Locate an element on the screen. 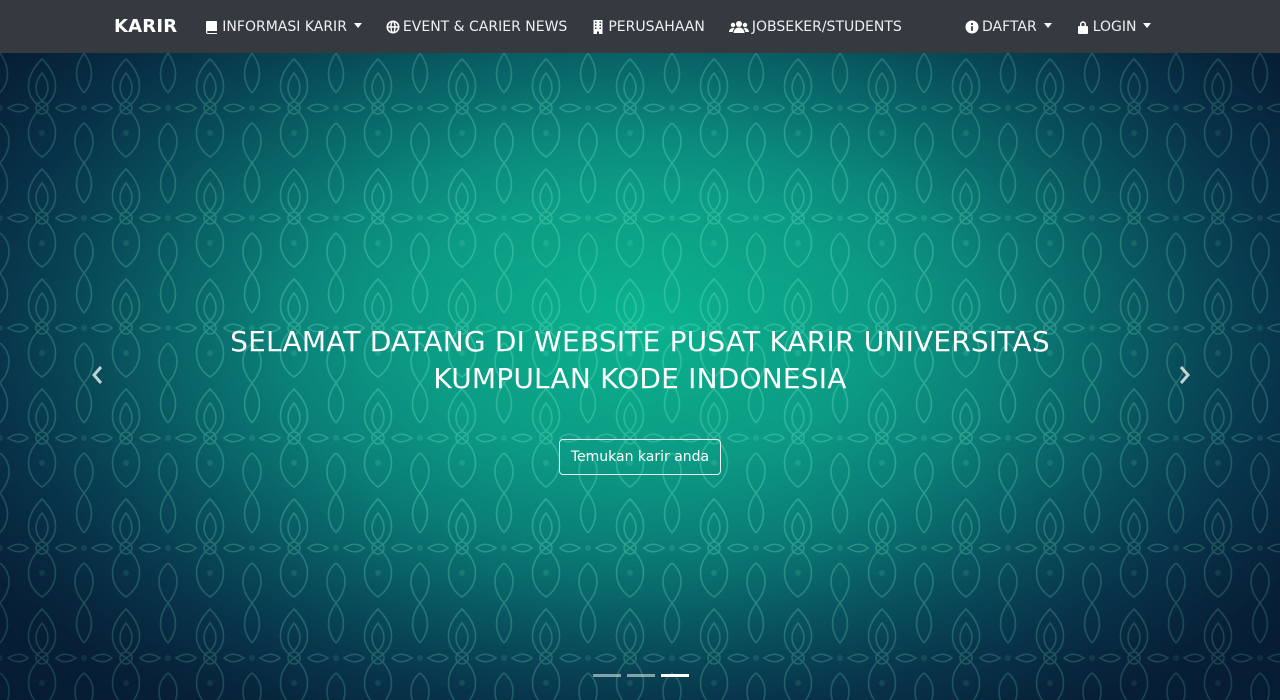 This screenshot has height=700, width=1280. nav-label: INFORMASI KARIR is located at coordinates (284, 26).